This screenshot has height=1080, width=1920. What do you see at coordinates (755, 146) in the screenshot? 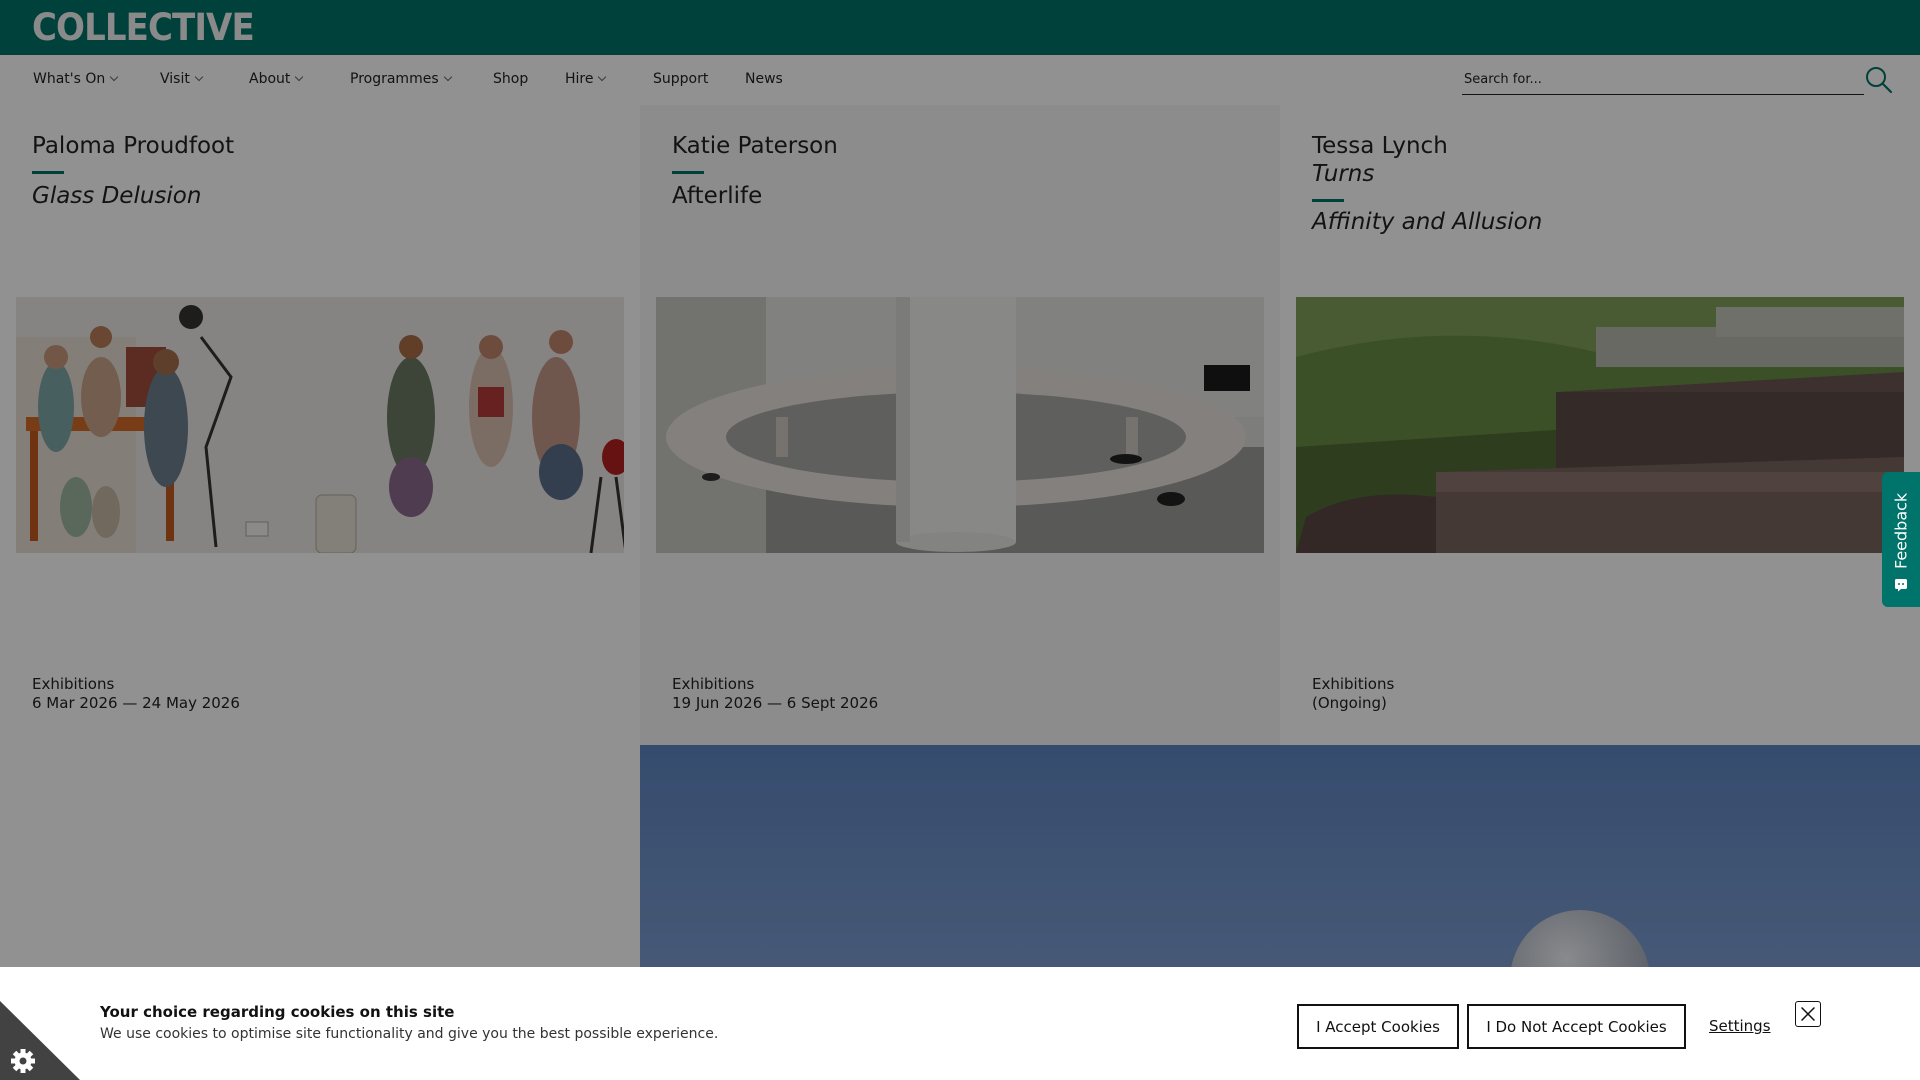
I see `artist-name: Katie Paterson` at bounding box center [755, 146].